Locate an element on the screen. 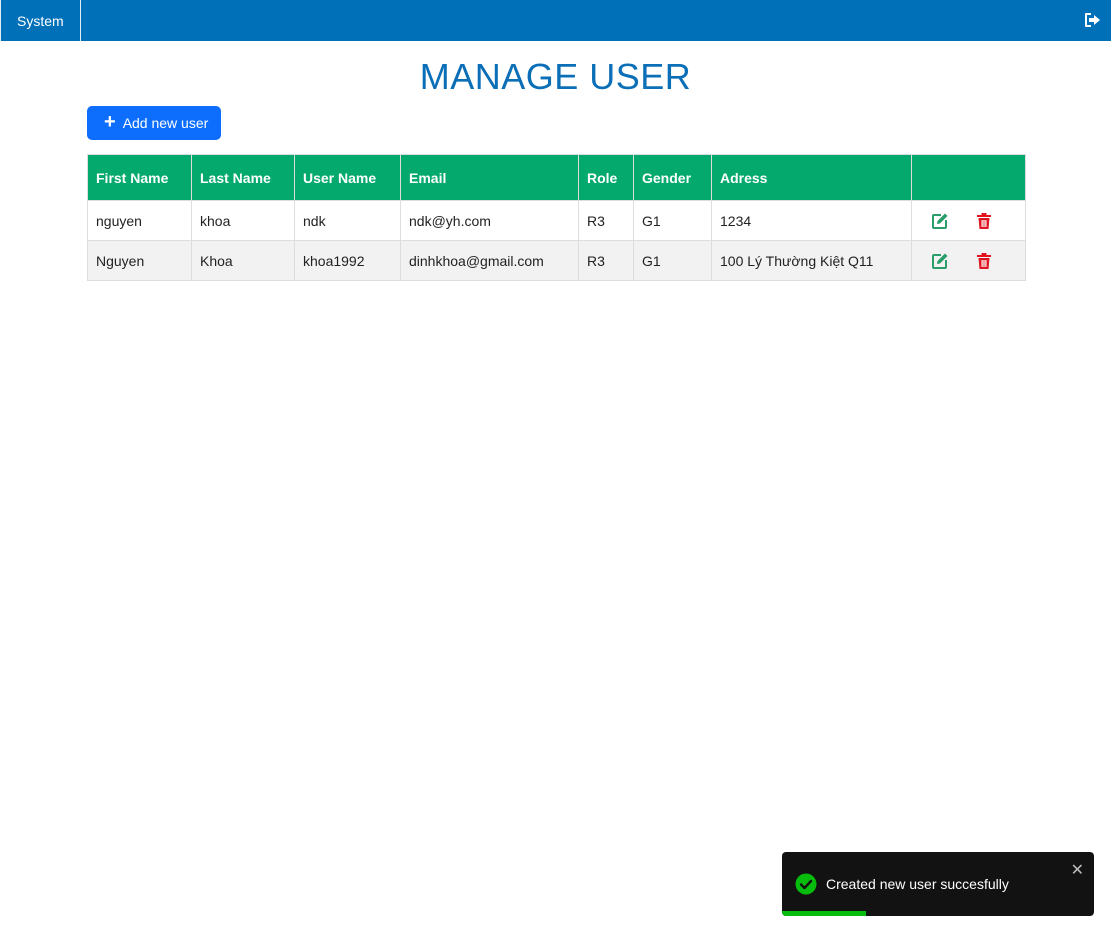  logout-icon is located at coordinates (1093, 20).